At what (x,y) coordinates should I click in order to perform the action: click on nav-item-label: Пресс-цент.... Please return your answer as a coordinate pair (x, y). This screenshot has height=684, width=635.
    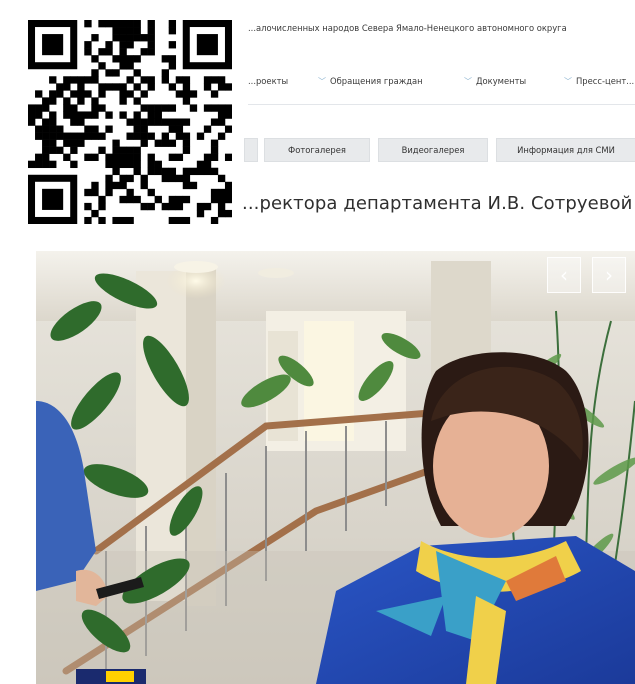
    Looking at the image, I should click on (605, 81).